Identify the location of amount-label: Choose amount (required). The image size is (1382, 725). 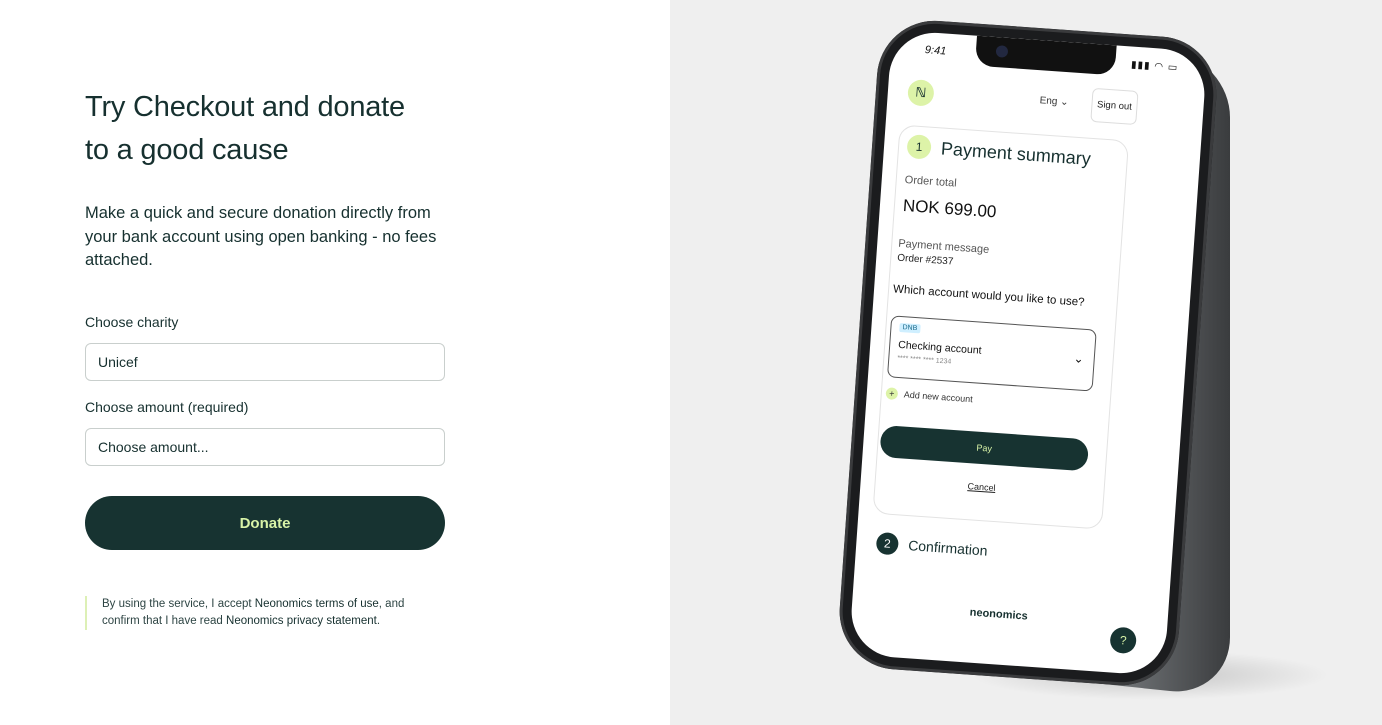
(167, 407).